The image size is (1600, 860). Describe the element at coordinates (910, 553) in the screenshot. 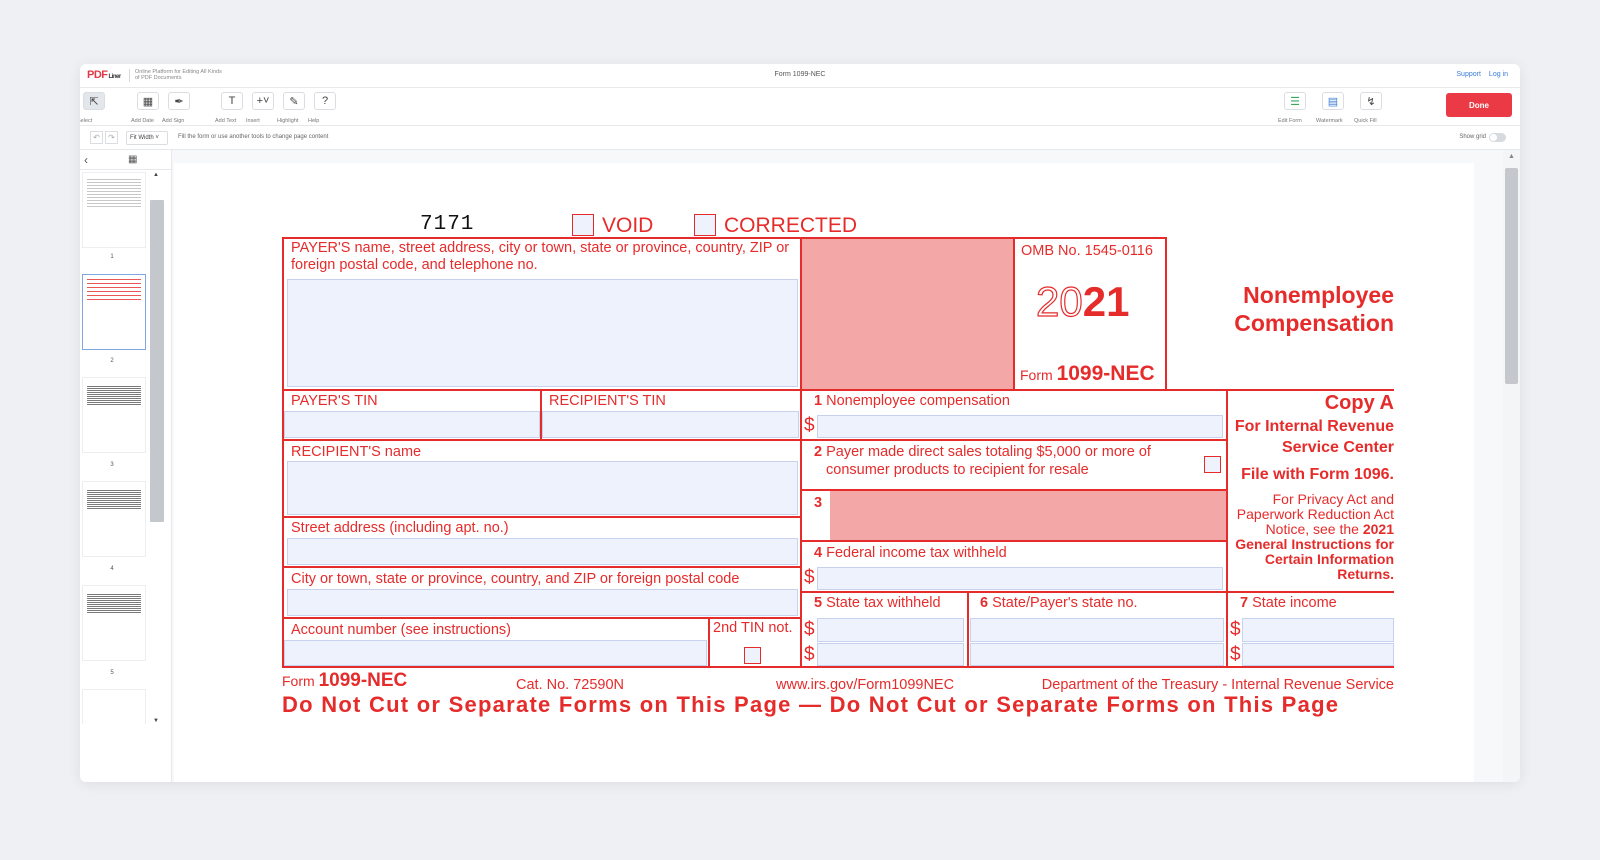

I see `box4-label: 4 Federal income tax withheld` at that location.